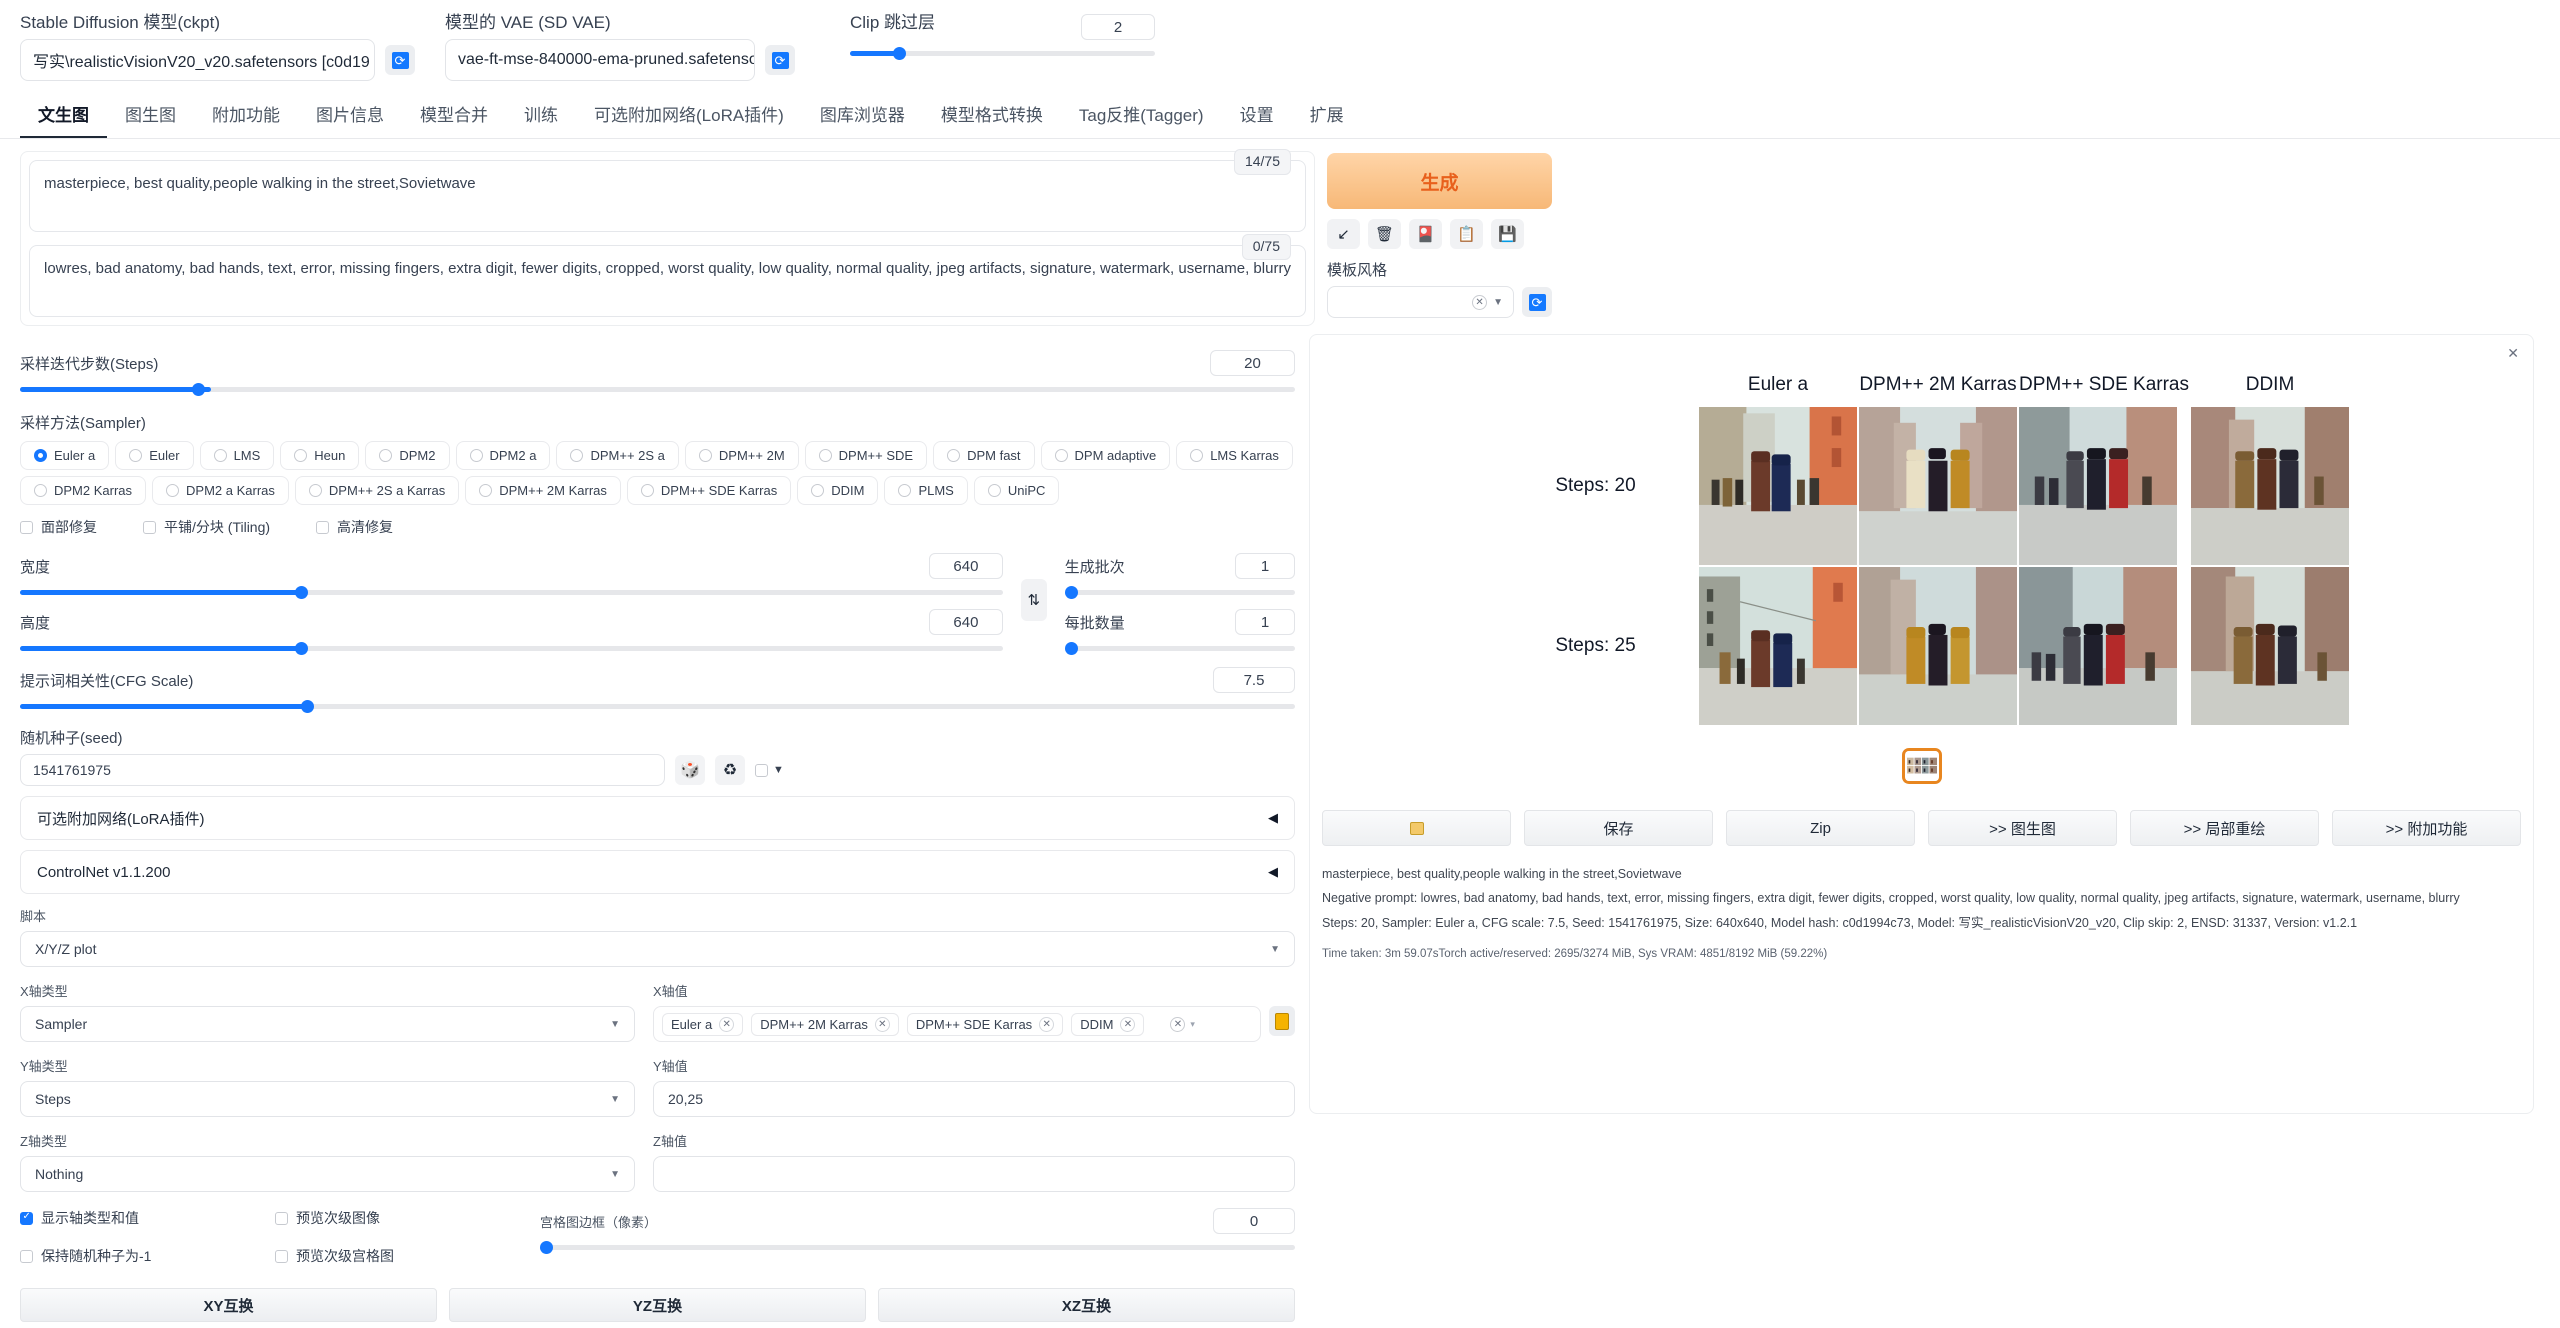 The width and height of the screenshot is (2560, 1328). I want to click on seed-extra-checkbox, so click(761, 770).